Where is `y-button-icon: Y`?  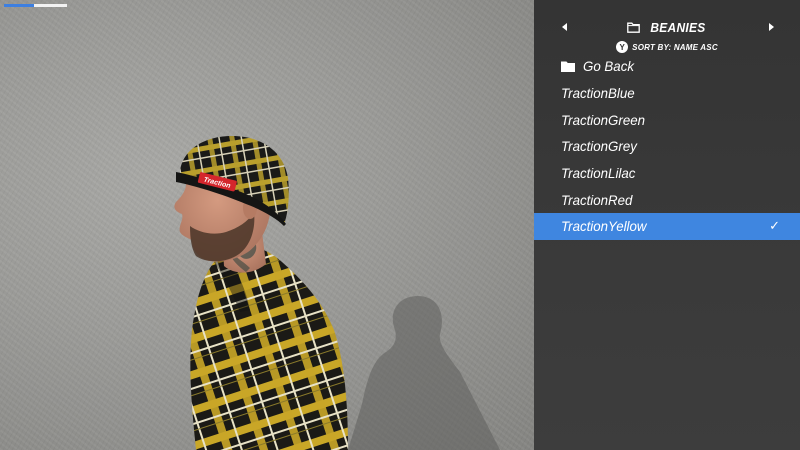
y-button-icon: Y is located at coordinates (622, 47).